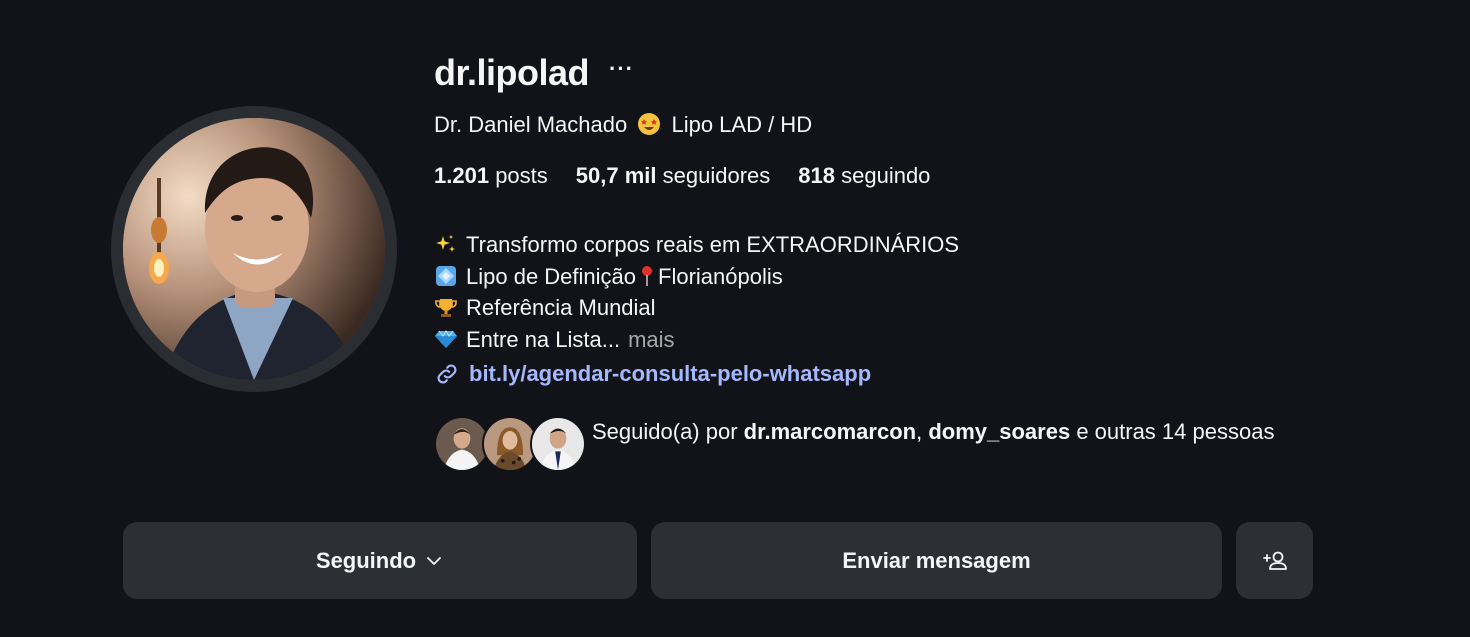 Image resolution: width=1470 pixels, height=637 pixels. Describe the element at coordinates (434, 560) in the screenshot. I see `chevron-down-icon` at that location.